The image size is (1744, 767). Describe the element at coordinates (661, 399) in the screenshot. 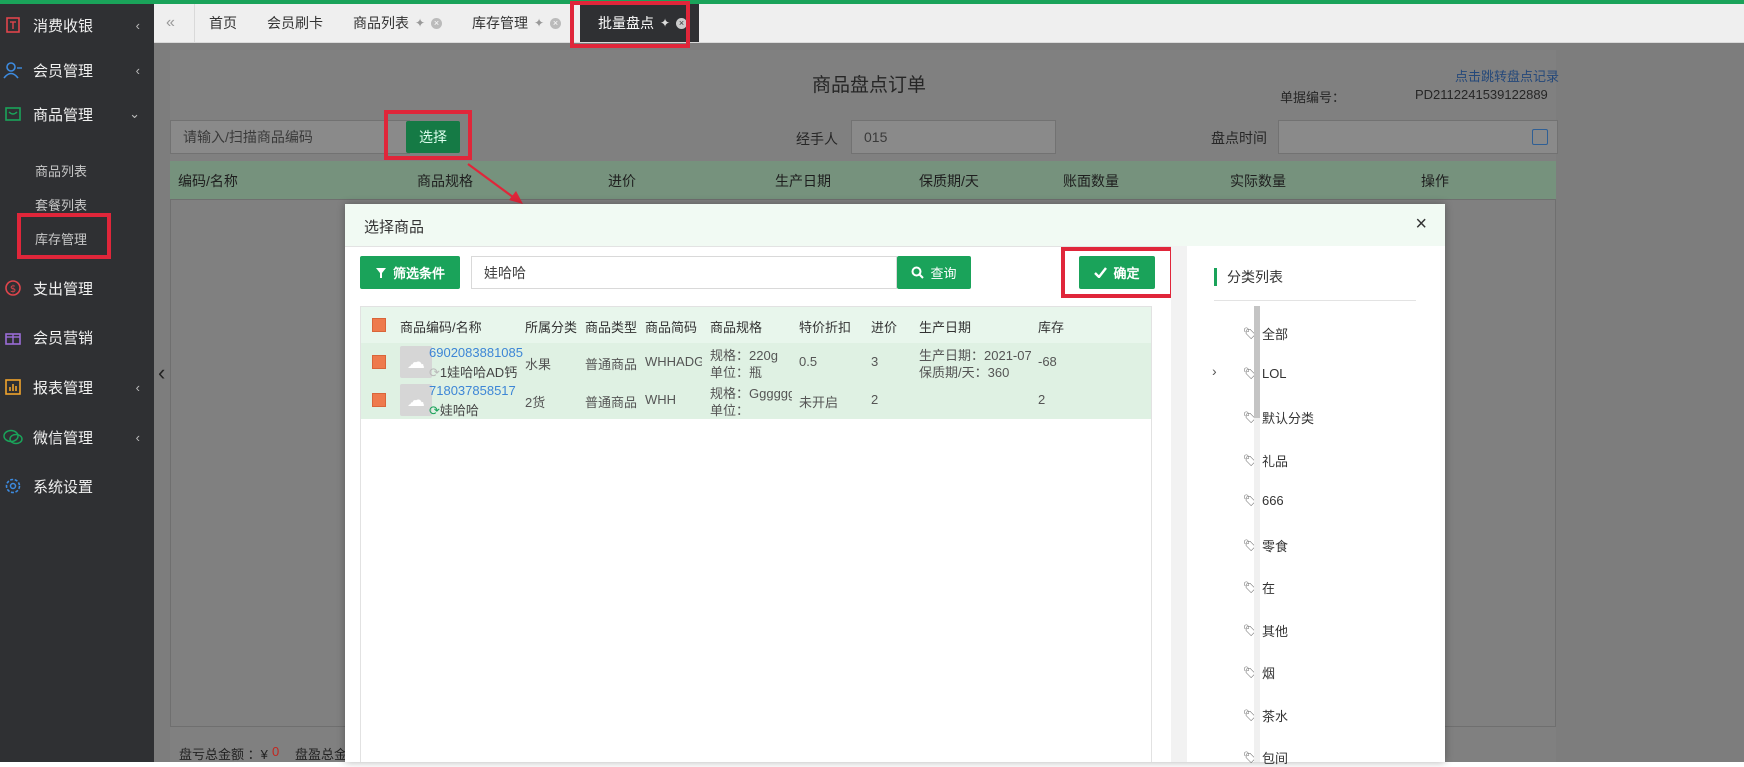

I see `product-short-code: WHH` at that location.